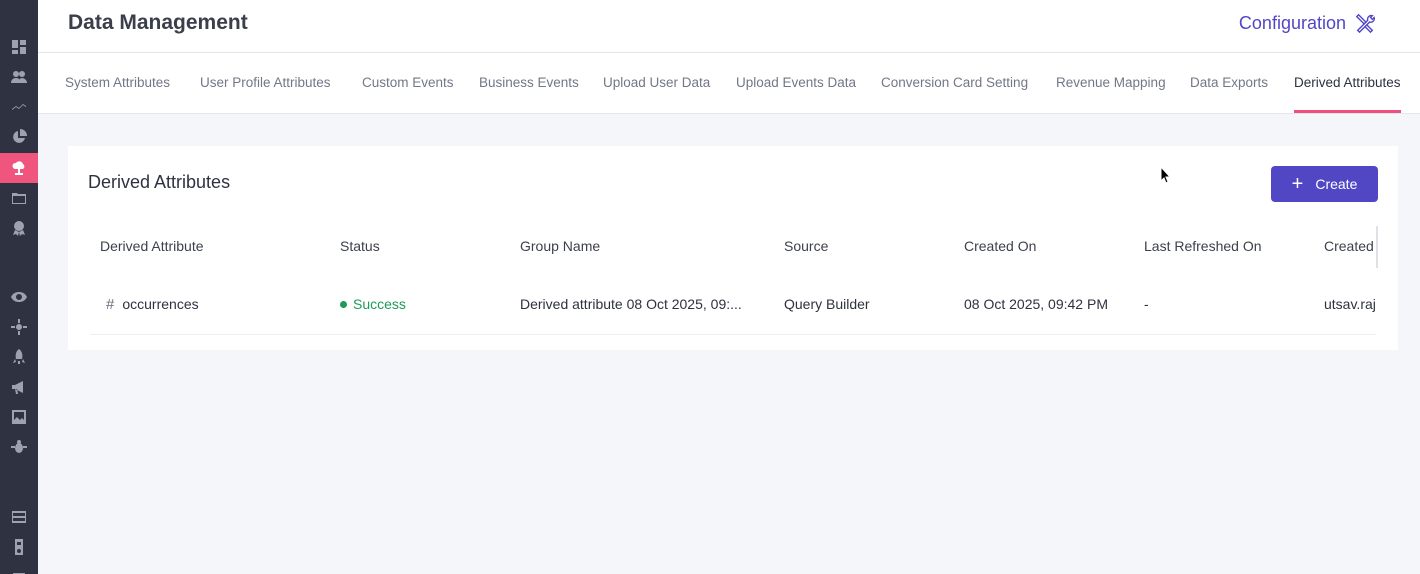 This screenshot has width=1420, height=574. I want to click on mouse-cursor-icon, so click(1166, 175).